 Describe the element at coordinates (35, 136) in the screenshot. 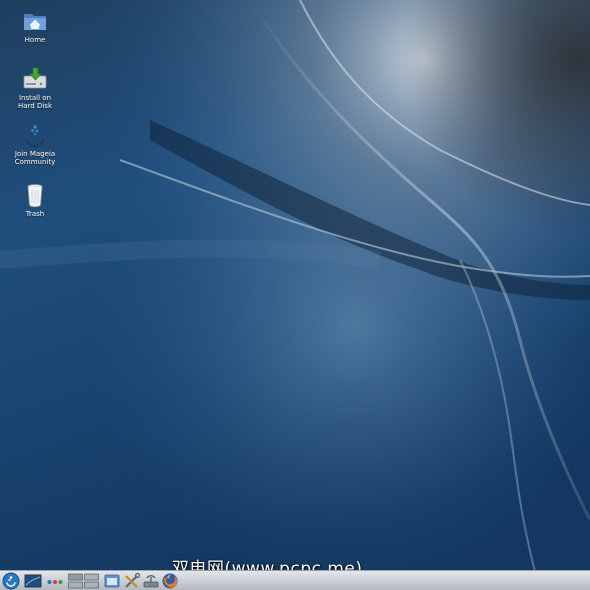

I see `mageia-logo-icon` at that location.